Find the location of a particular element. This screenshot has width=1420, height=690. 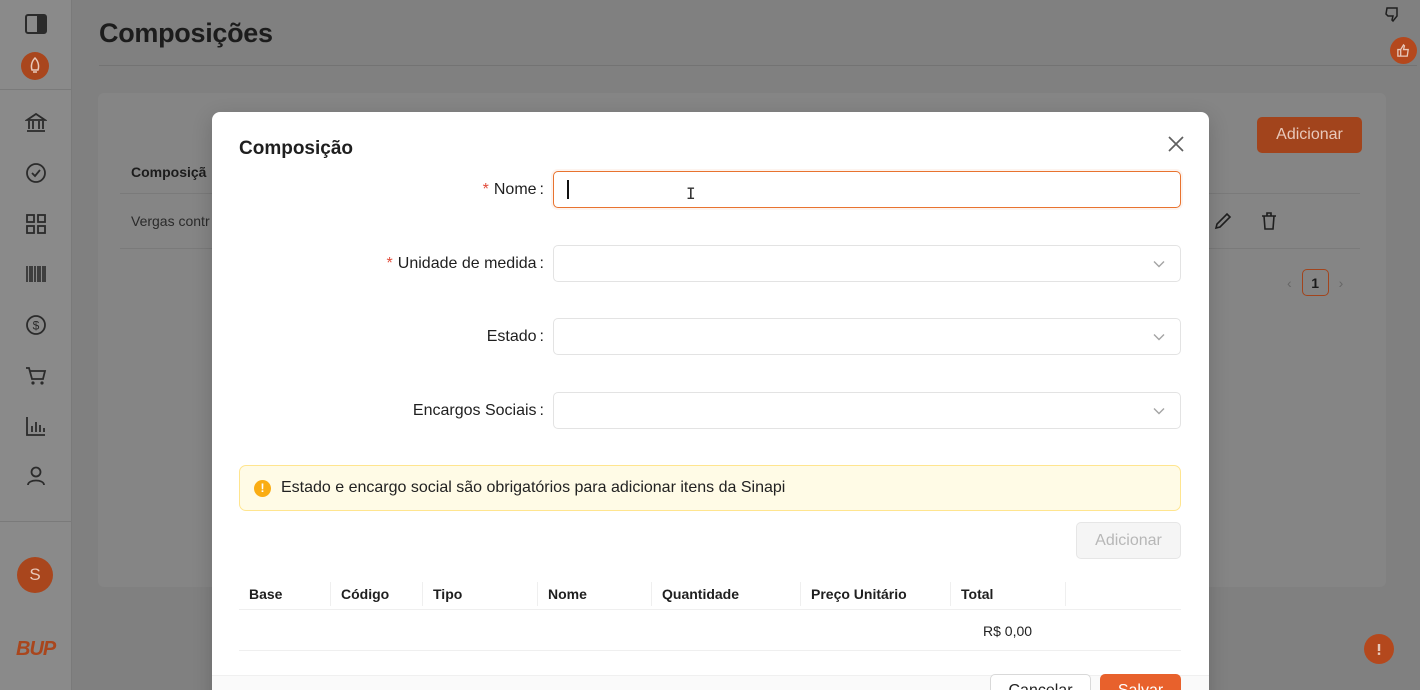

unidade-label: * Unidade de medida: is located at coordinates (465, 264).